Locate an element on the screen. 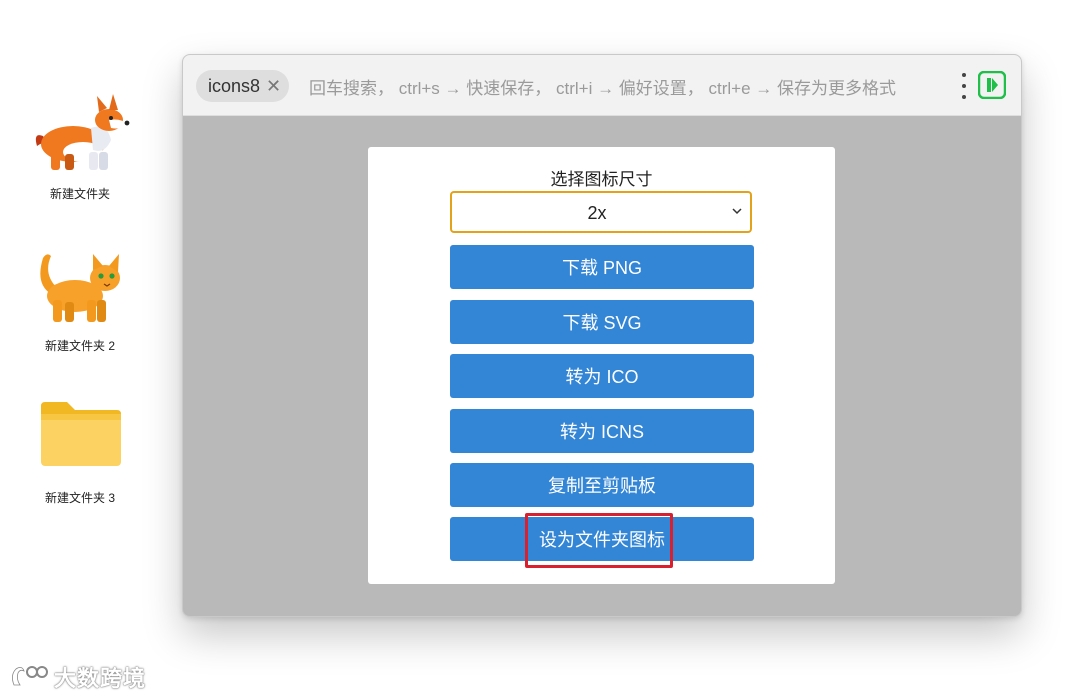 This screenshot has width=1080, height=697. desktop-item-folder-3: 新建文件夹 3 is located at coordinates (80, 451).